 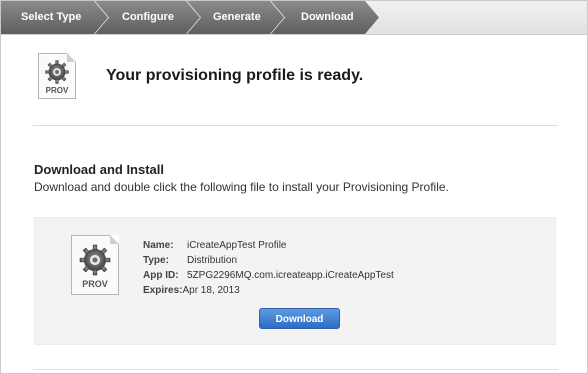 What do you see at coordinates (212, 260) in the screenshot?
I see `detail-value: Distribution` at bounding box center [212, 260].